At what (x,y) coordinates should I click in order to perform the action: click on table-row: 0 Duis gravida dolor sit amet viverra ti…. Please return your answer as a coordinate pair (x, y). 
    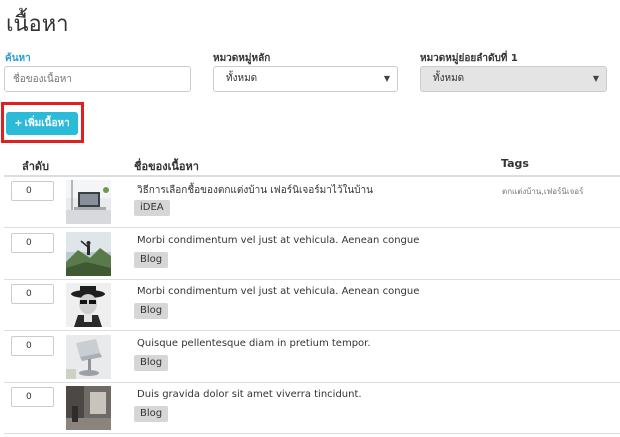
    Looking at the image, I should click on (312, 408).